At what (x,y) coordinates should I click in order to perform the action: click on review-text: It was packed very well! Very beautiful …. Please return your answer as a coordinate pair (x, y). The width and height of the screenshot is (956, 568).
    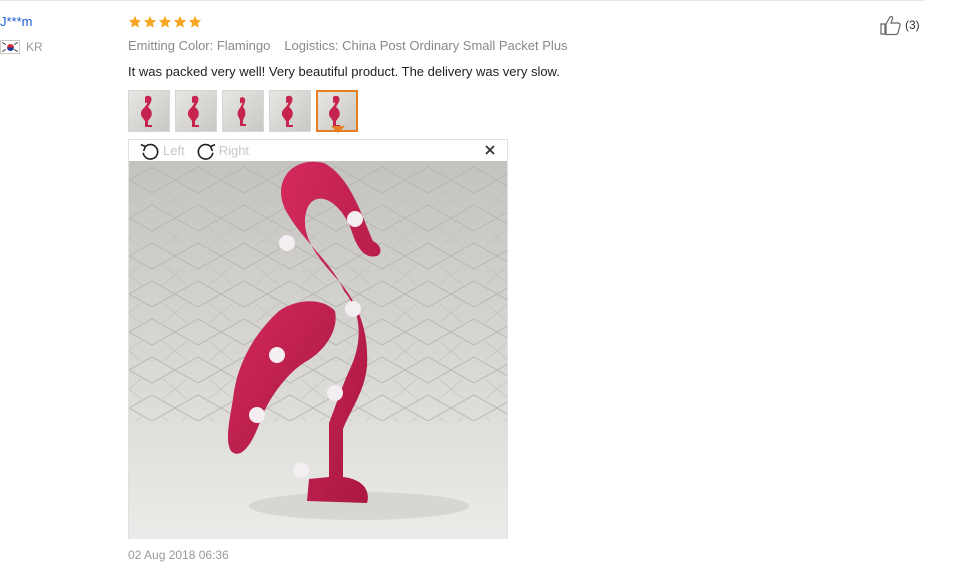
    Looking at the image, I should click on (344, 71).